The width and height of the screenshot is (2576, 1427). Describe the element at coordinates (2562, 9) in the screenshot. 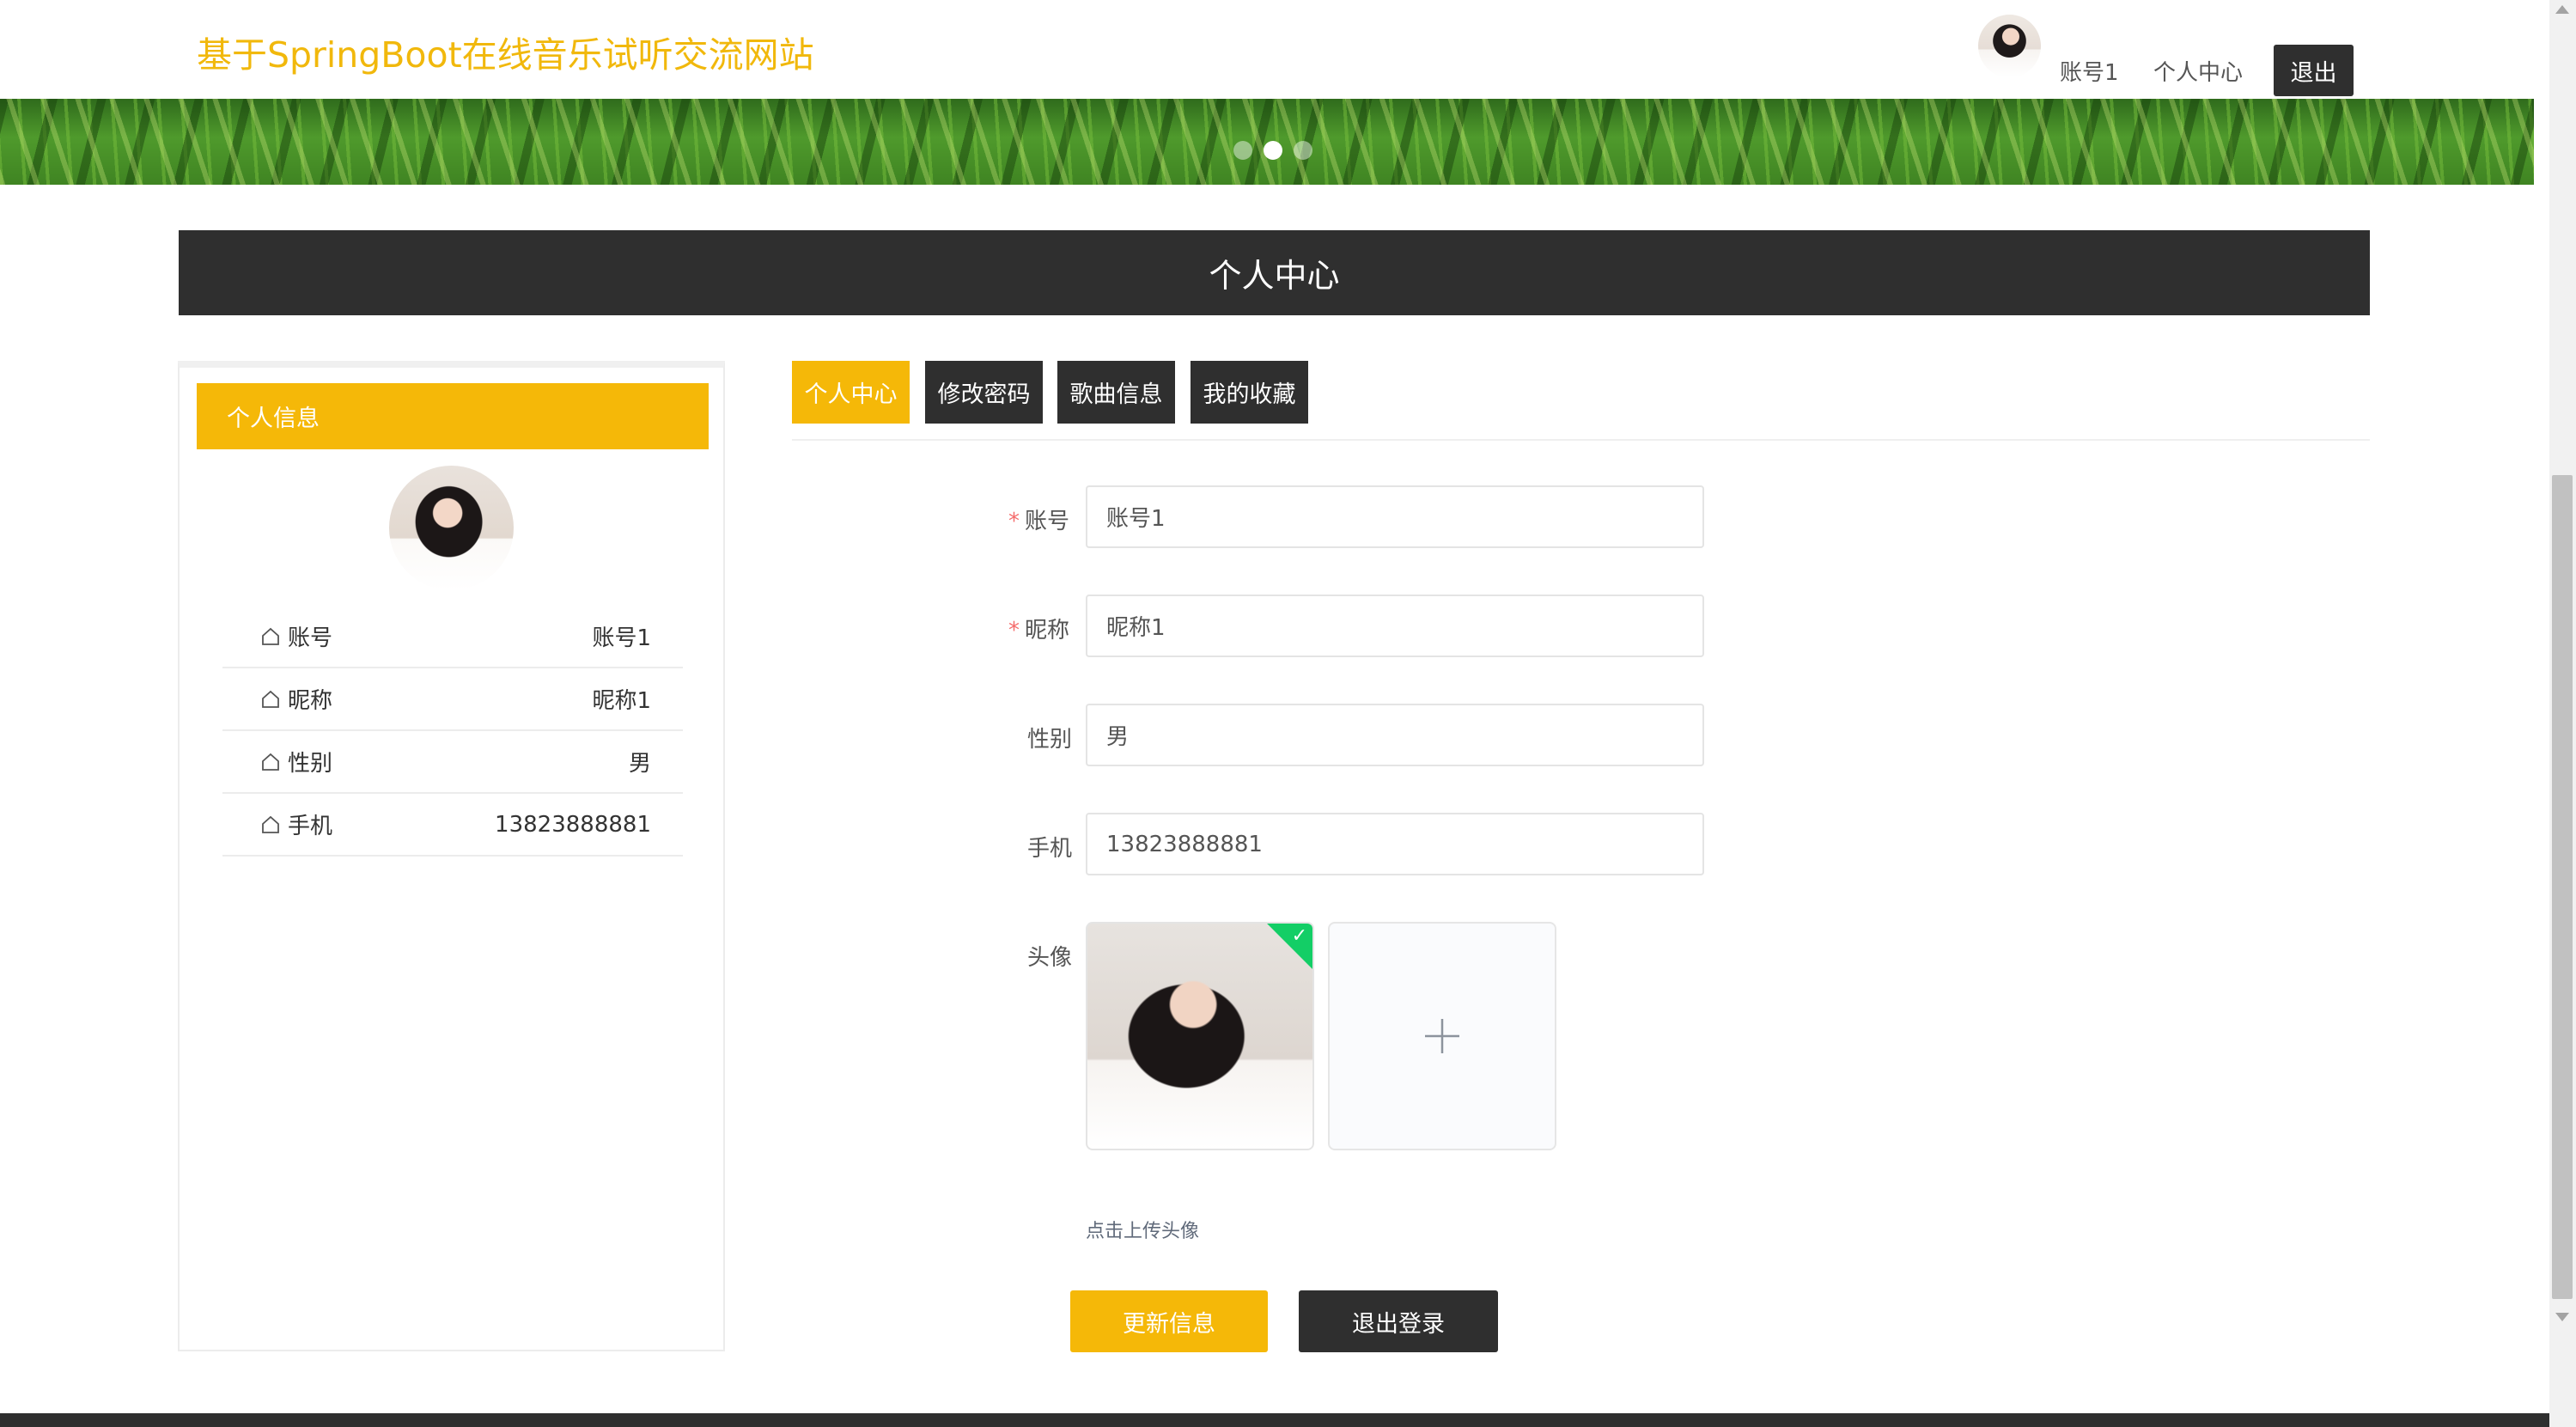

I see `scroll-up-arrow-icon` at that location.